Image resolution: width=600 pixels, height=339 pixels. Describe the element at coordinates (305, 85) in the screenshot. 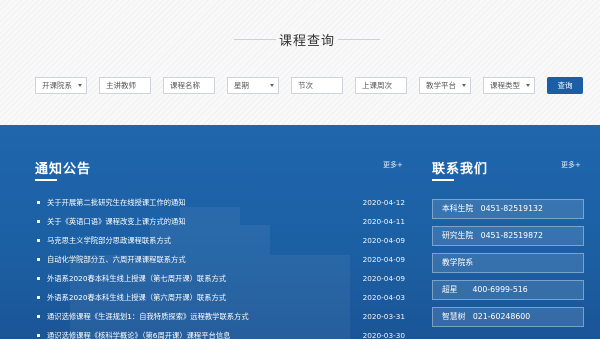

I see `period-input-placeholder: 节次` at that location.